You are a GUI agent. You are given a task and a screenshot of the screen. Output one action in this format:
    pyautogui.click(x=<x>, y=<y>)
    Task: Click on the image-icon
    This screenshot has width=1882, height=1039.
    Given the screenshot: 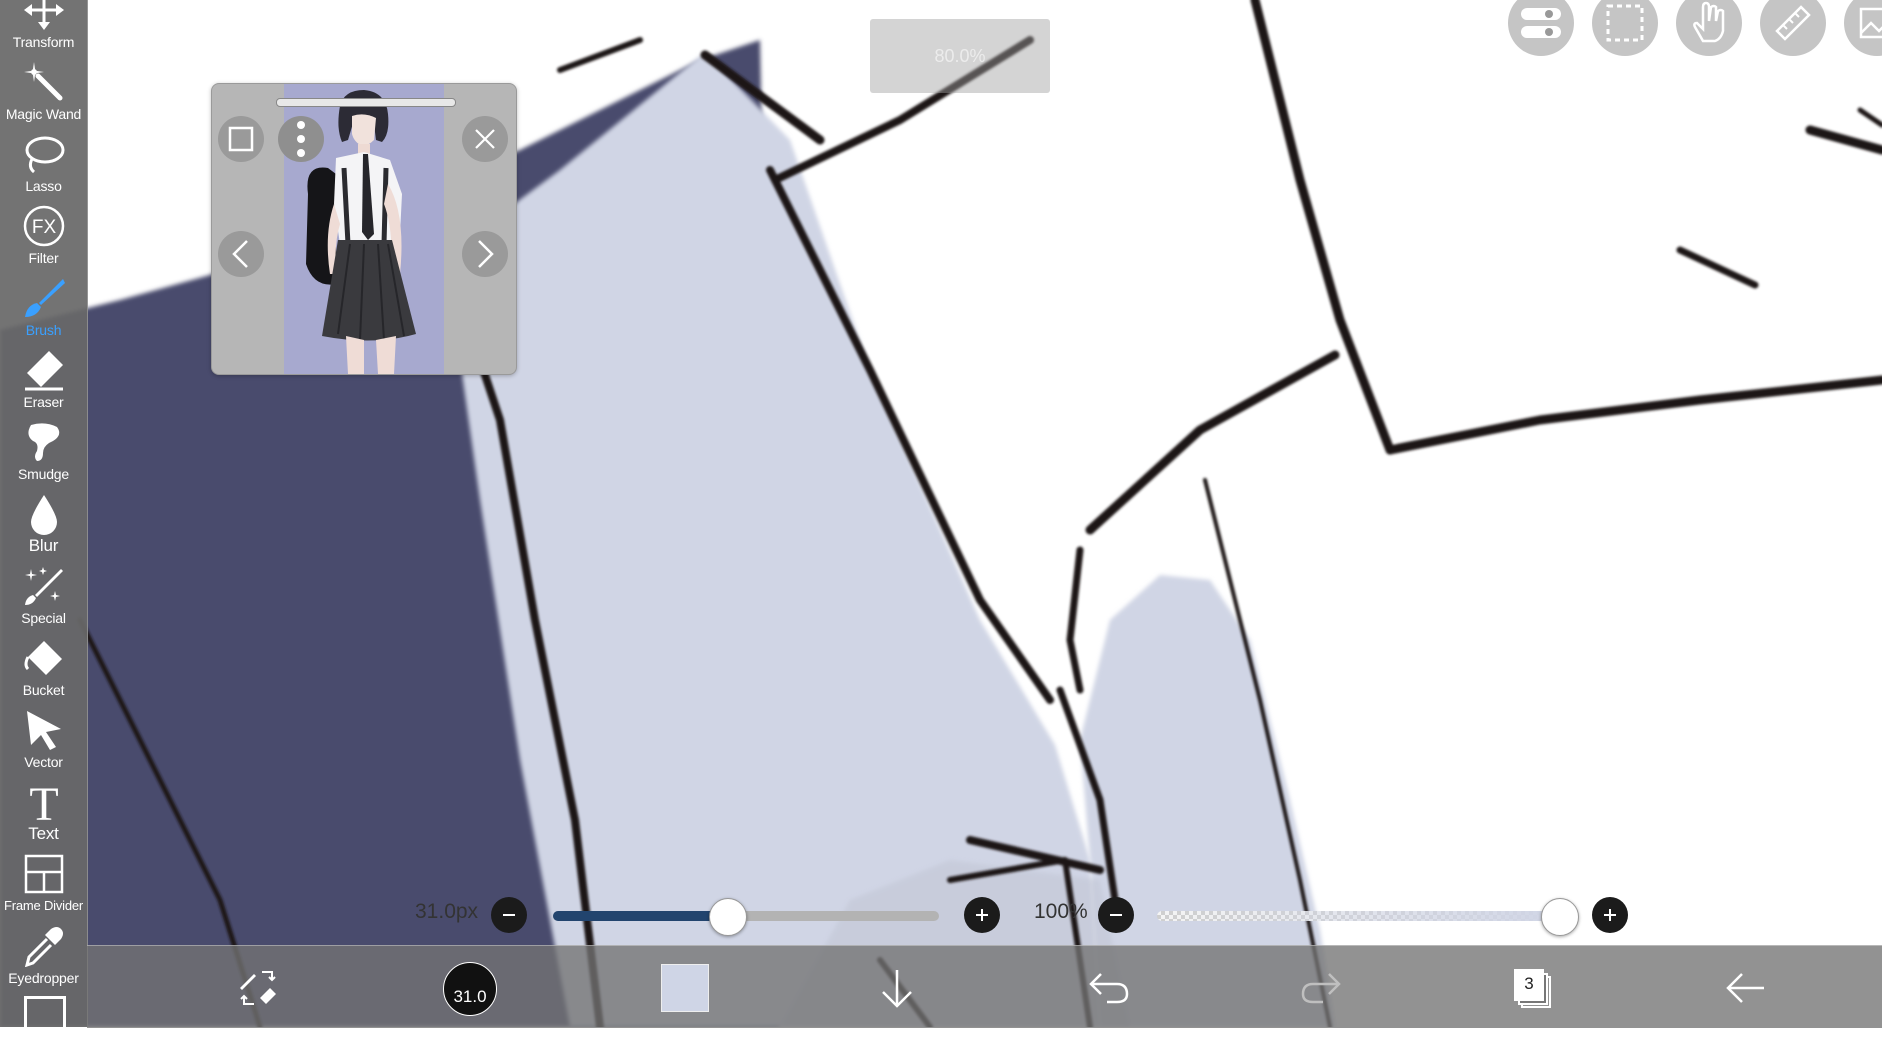 What is the action you would take?
    pyautogui.click(x=1870, y=23)
    